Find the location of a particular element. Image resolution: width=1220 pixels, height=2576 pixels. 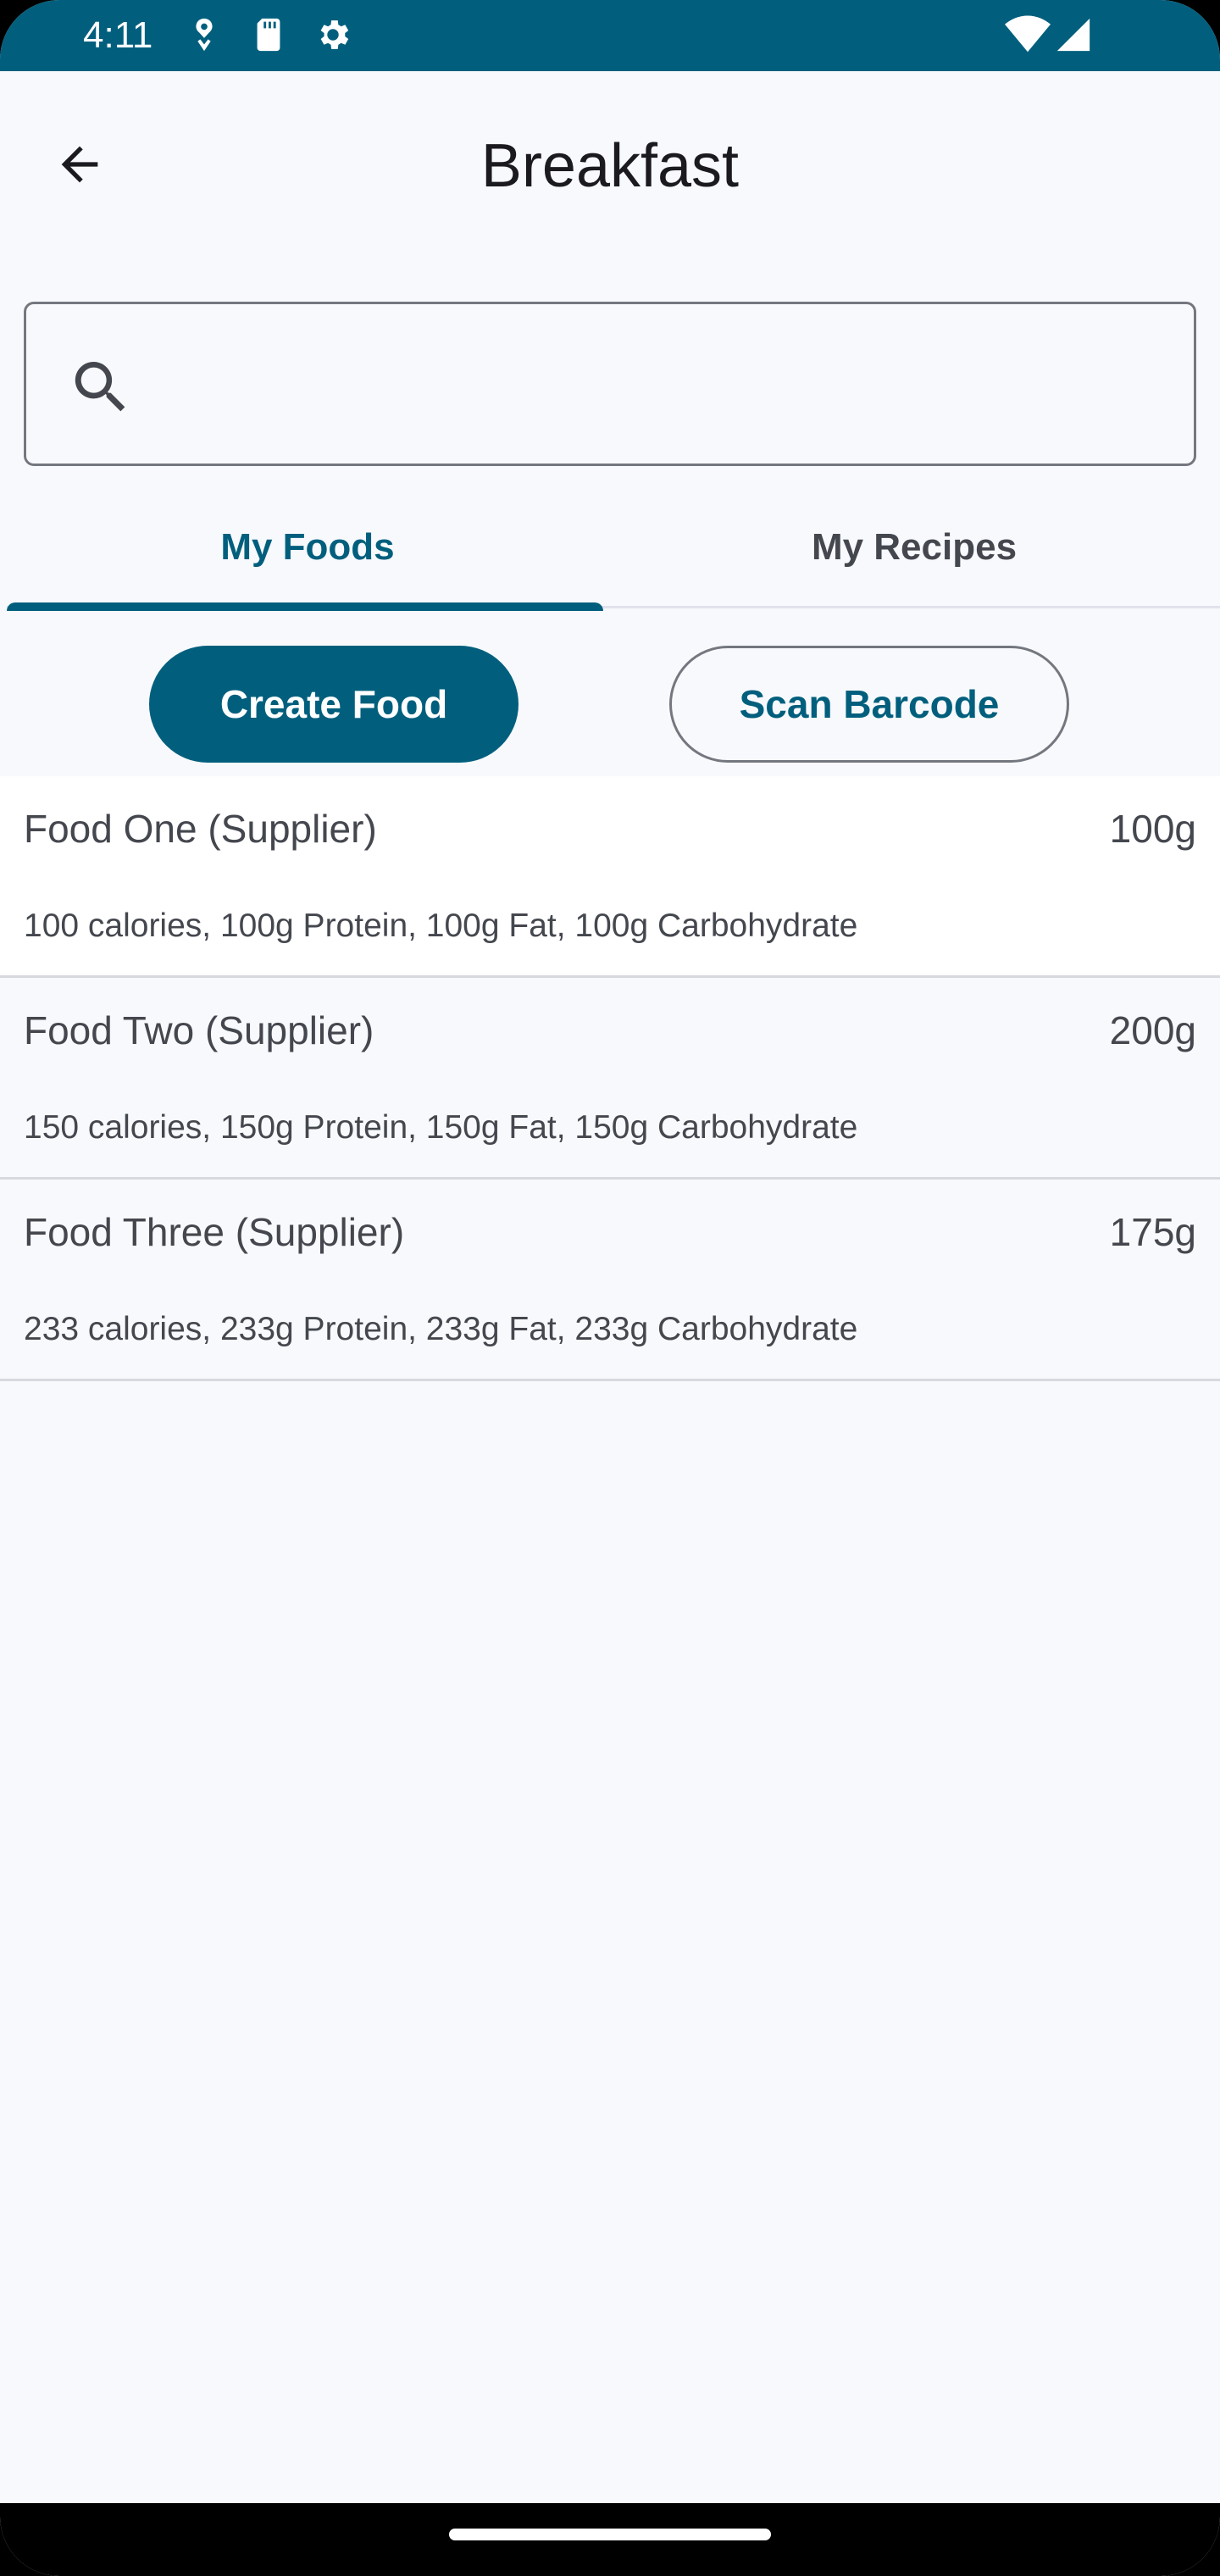

food-amount: 175g is located at coordinates (1152, 1232).